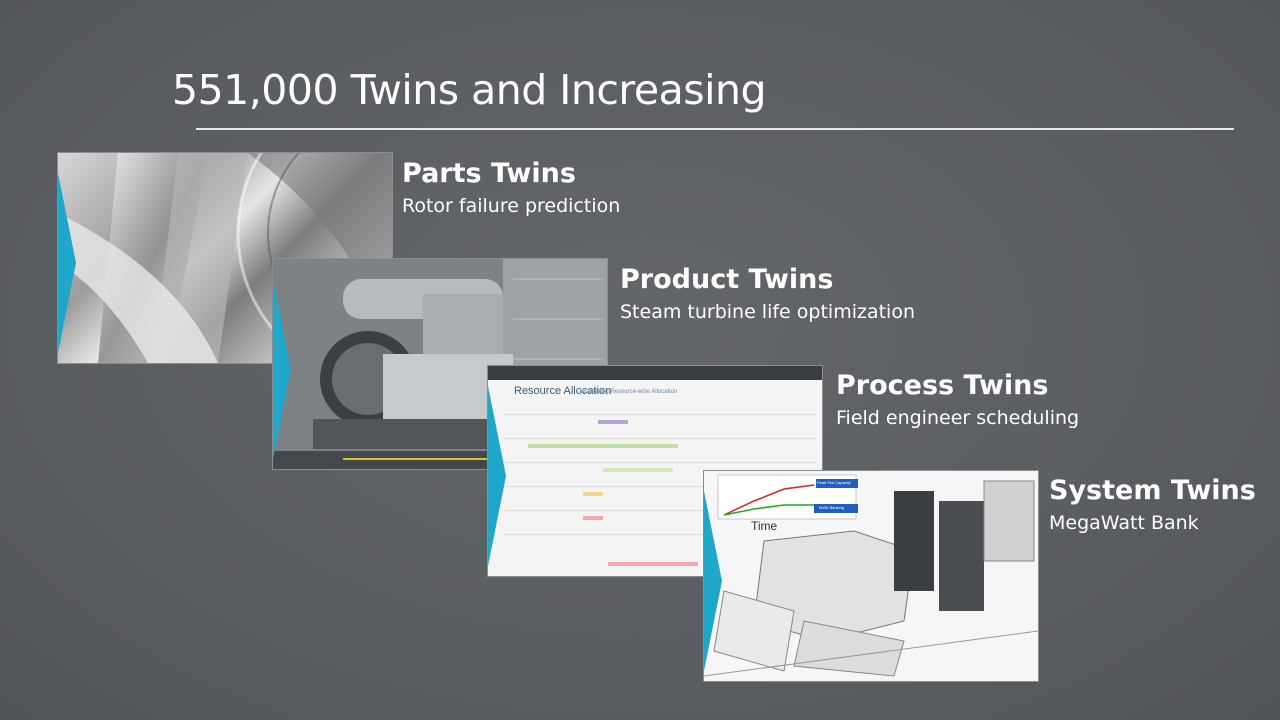 The height and width of the screenshot is (720, 1280). Describe the element at coordinates (727, 279) in the screenshot. I see `product-twins-heading: Product Twins` at that location.